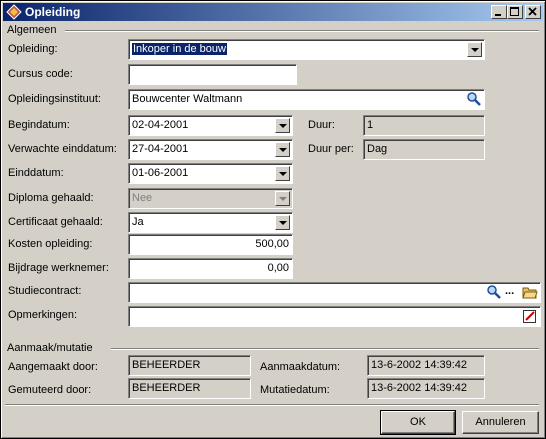  Describe the element at coordinates (418, 422) in the screenshot. I see `ok-button: OK` at that location.